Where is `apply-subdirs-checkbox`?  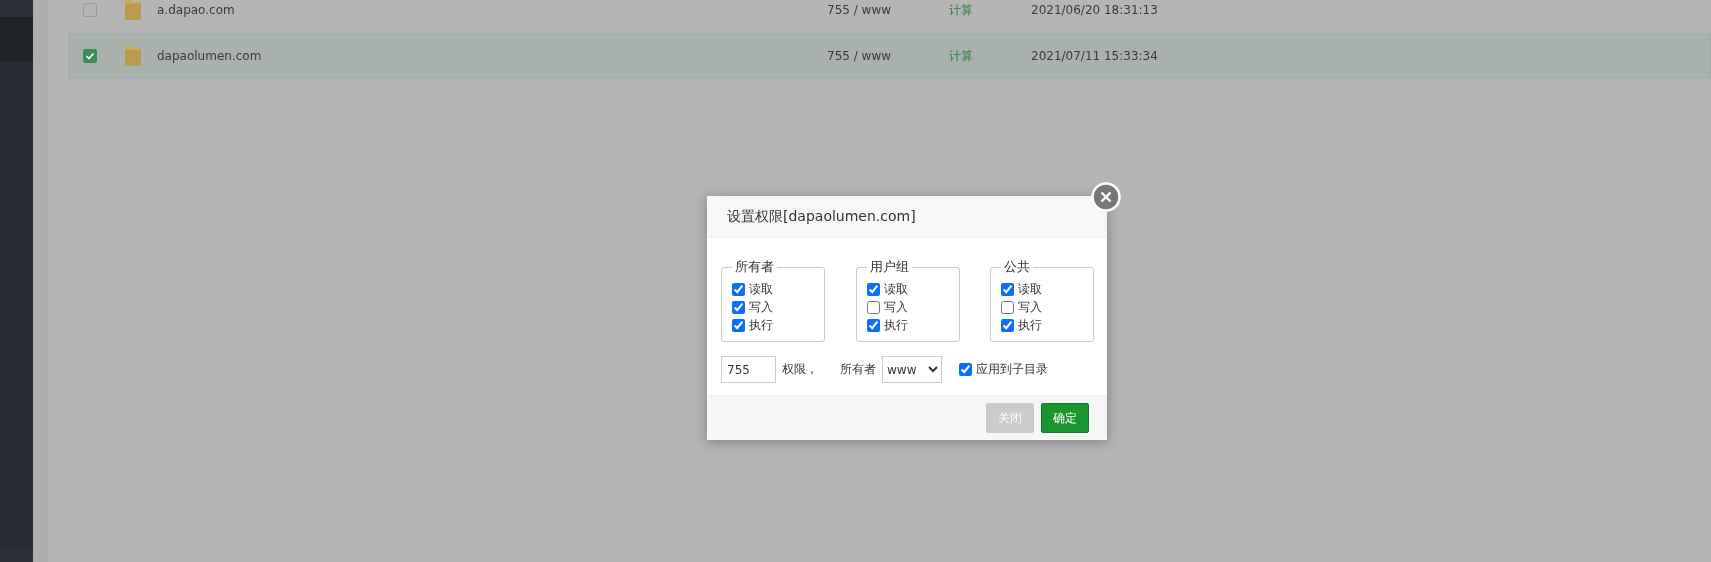
apply-subdirs-checkbox is located at coordinates (965, 369).